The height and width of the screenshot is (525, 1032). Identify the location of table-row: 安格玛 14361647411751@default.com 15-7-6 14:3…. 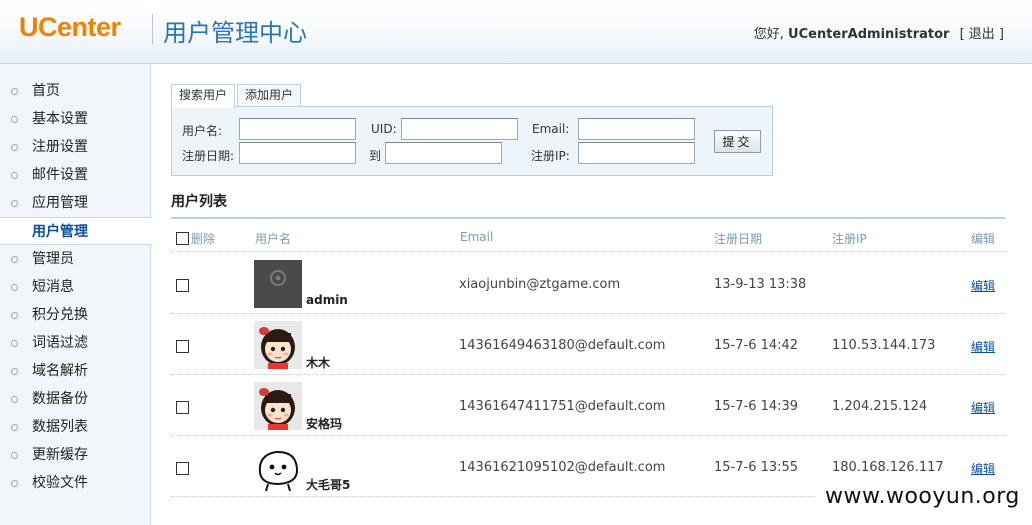
(588, 405).